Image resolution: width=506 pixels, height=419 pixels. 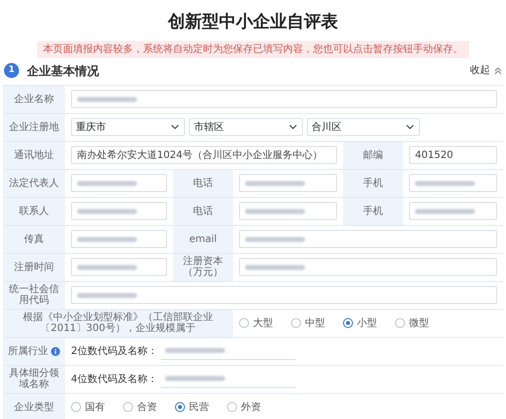 What do you see at coordinates (34, 379) in the screenshot?
I see `field-label: 具体细分领域名称` at bounding box center [34, 379].